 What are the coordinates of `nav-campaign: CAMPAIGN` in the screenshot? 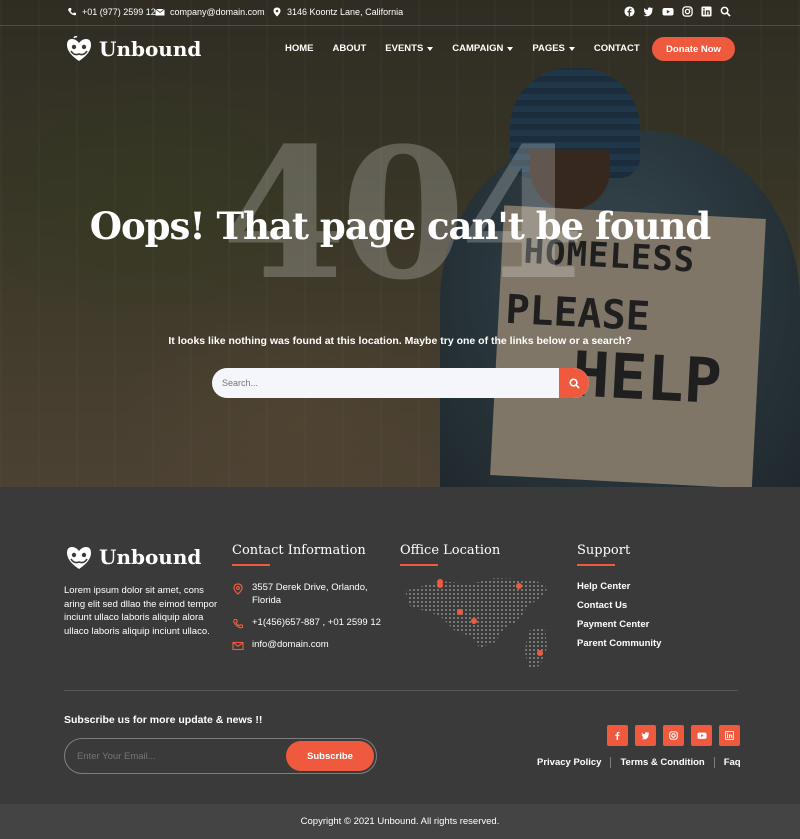 It's located at (483, 48).